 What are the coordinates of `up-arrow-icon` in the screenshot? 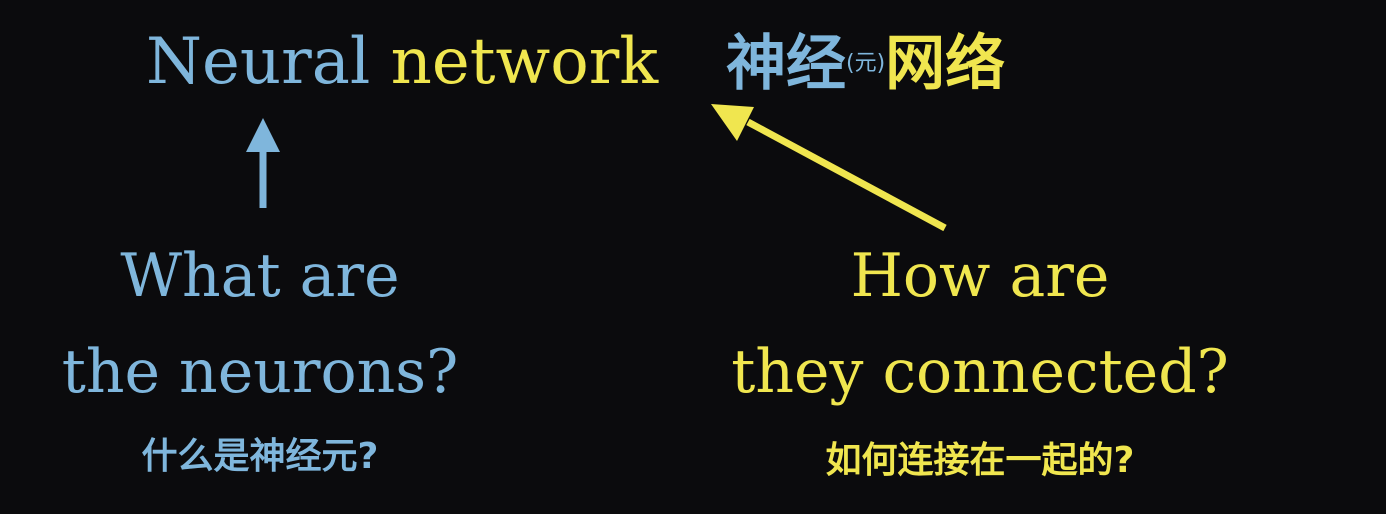 It's located at (263, 163).